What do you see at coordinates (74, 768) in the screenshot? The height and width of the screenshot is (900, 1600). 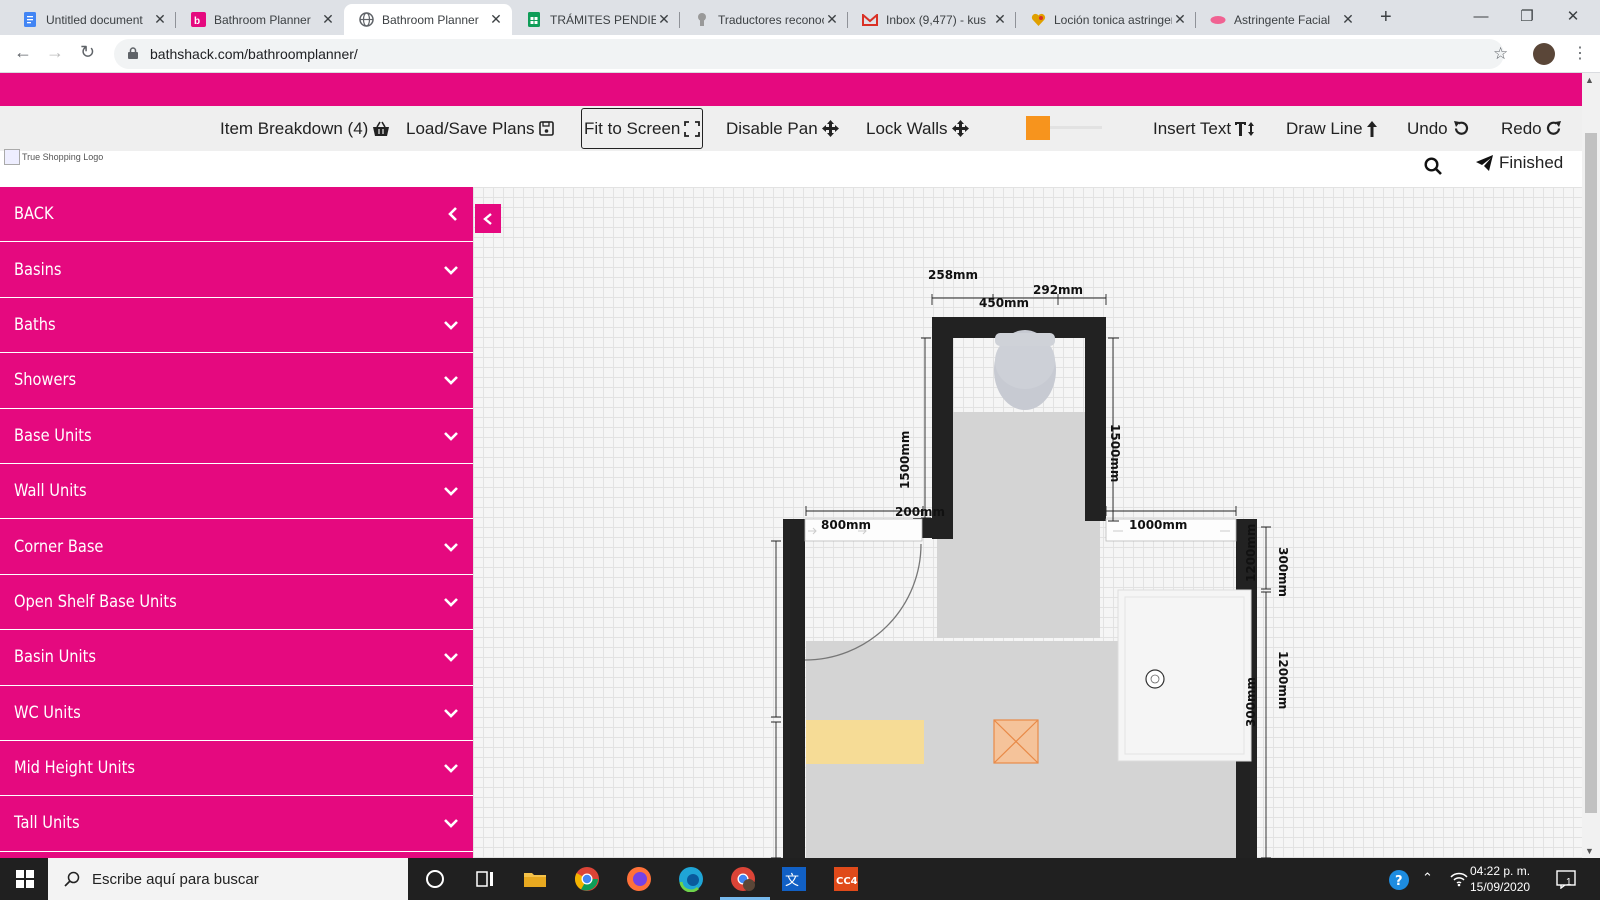 I see `sidebar-item-label: Mid Height Units` at bounding box center [74, 768].